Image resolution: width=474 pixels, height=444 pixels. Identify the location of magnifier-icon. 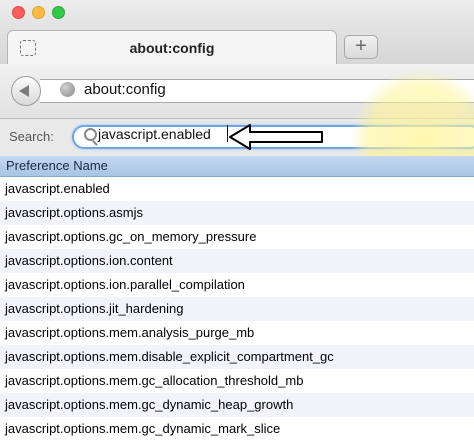
(90, 134).